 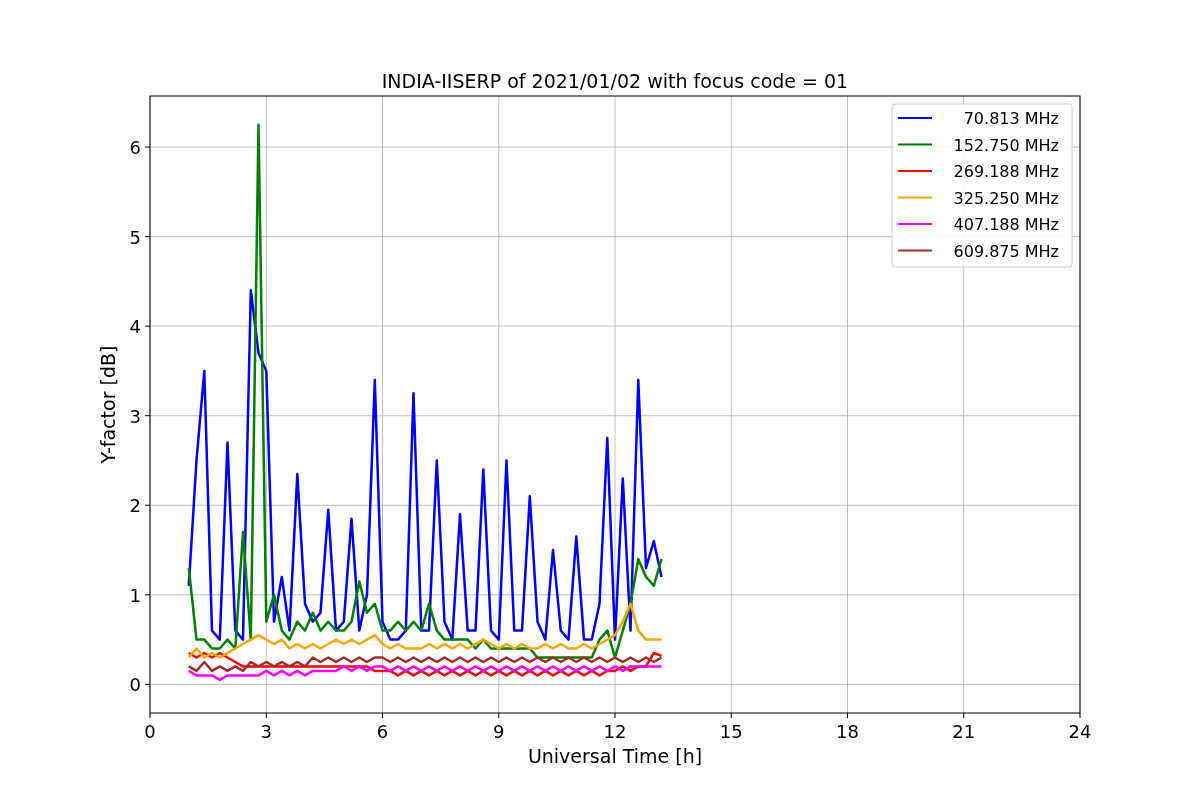 What do you see at coordinates (135, 595) in the screenshot?
I see `tick-label: 1` at bounding box center [135, 595].